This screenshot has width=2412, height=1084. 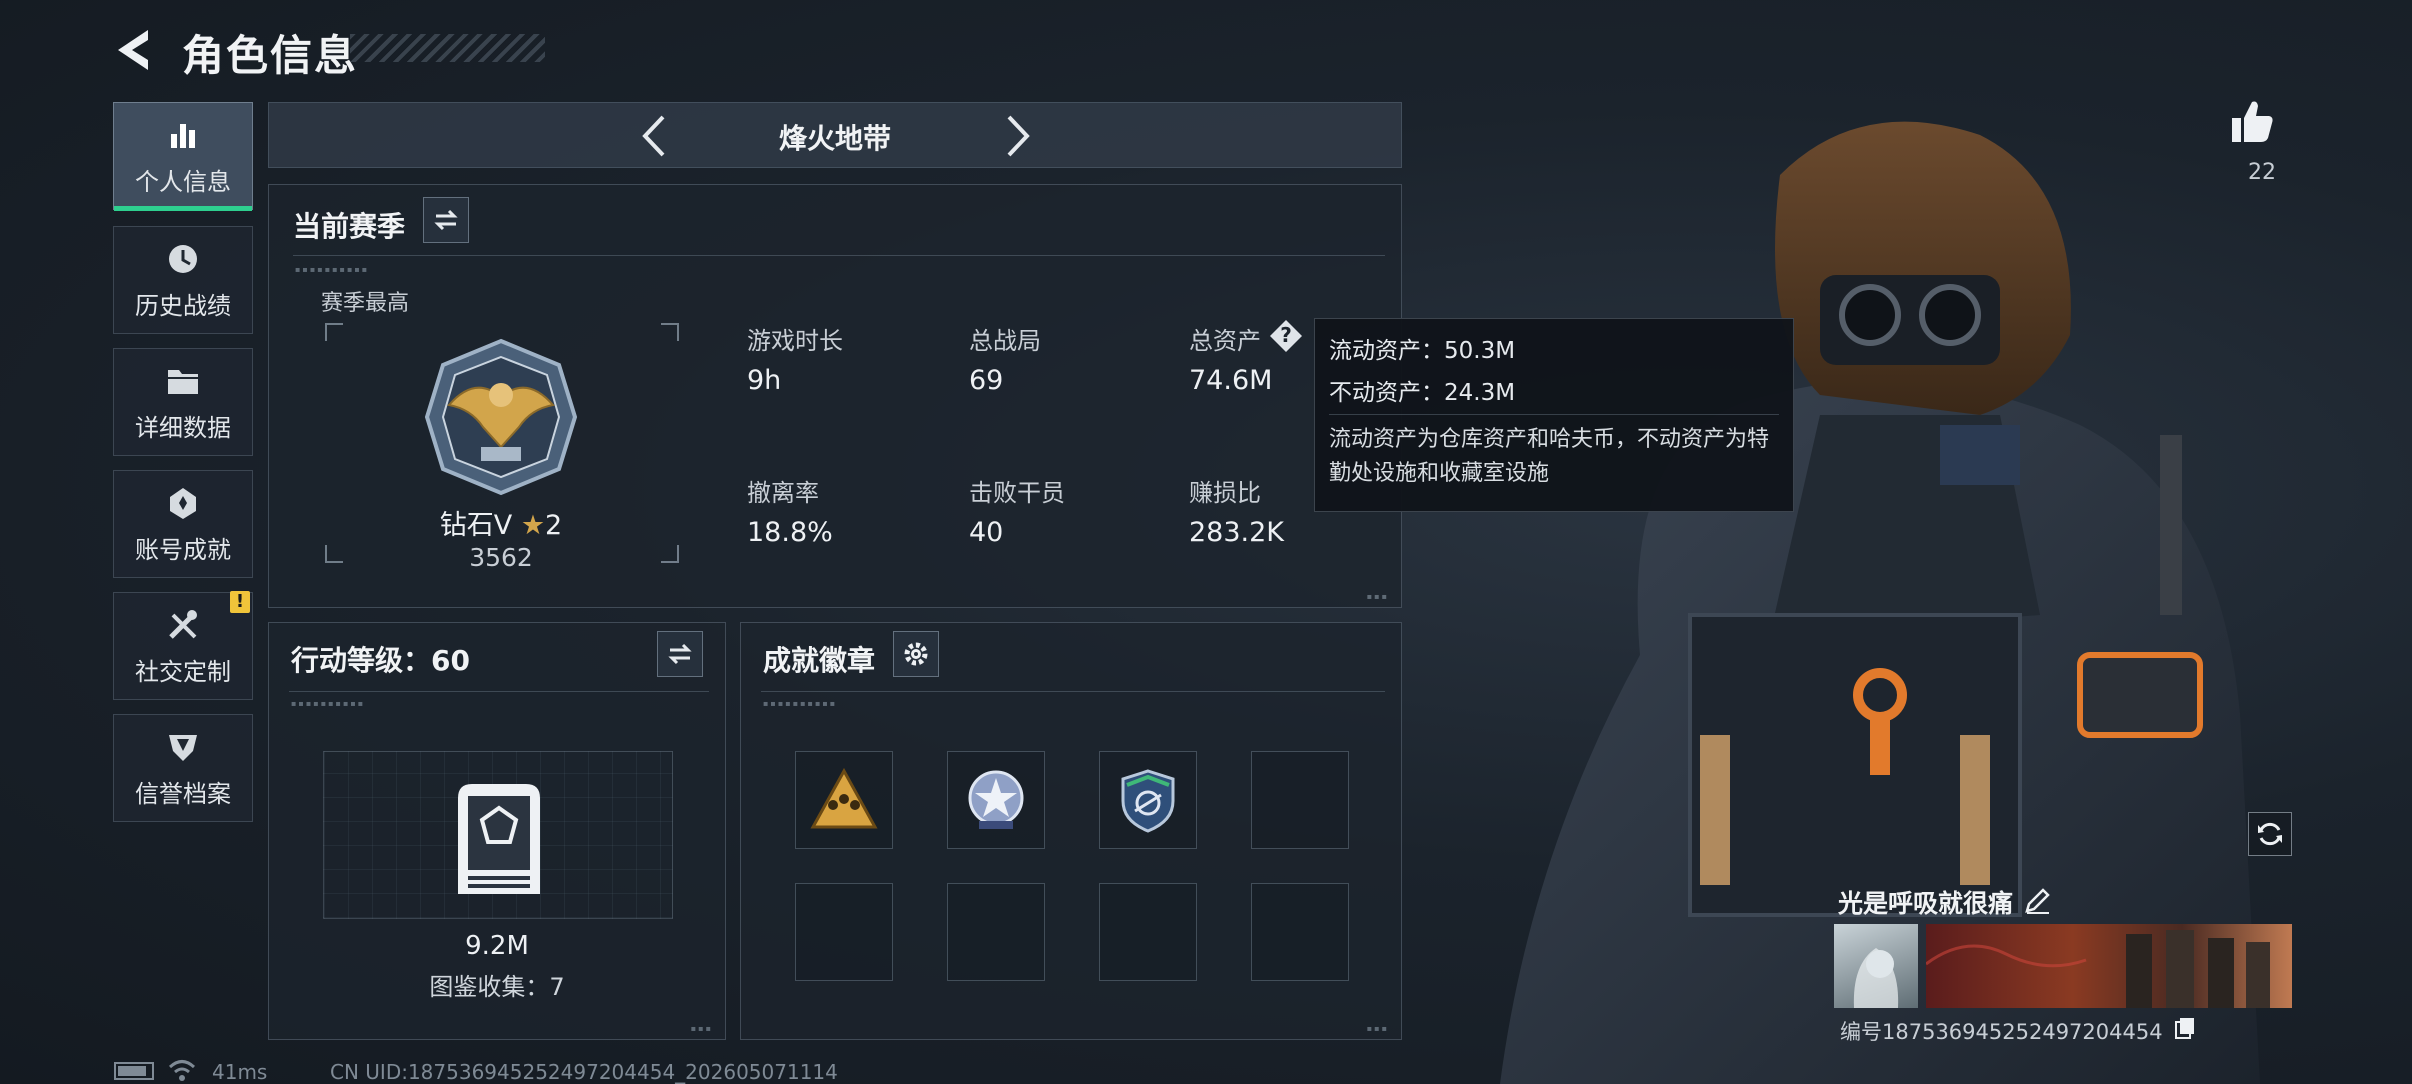 I want to click on mode-title: 烽火地带, so click(x=834, y=138).